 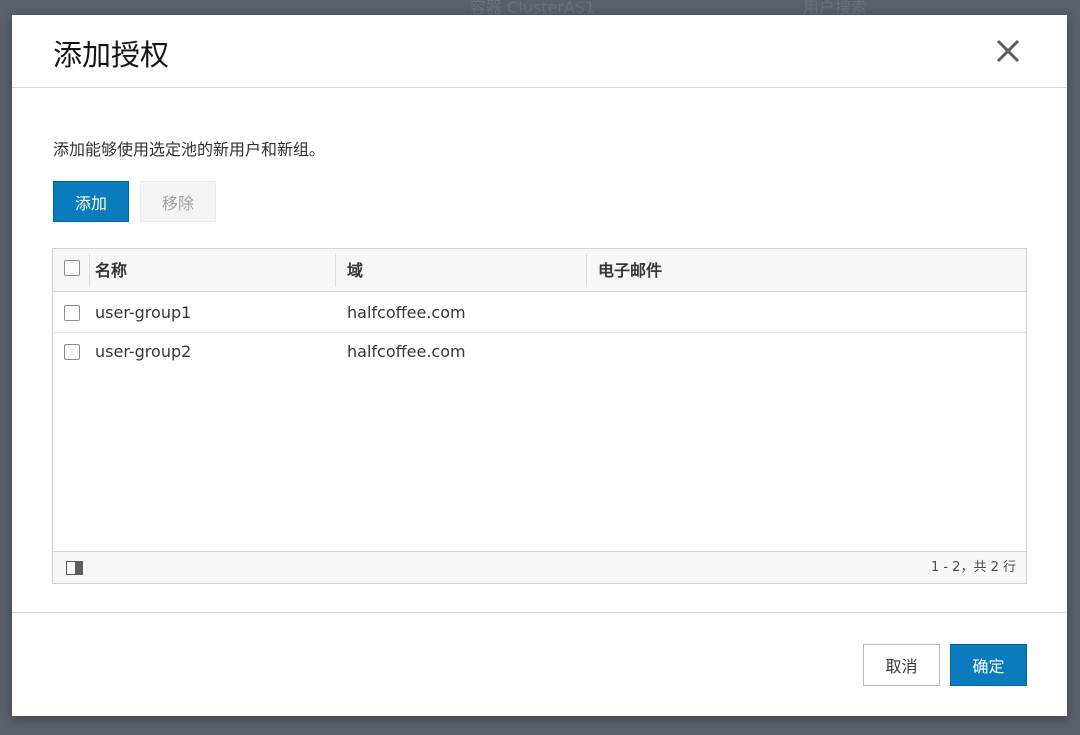 What do you see at coordinates (143, 351) in the screenshot?
I see `row-name: user-group2` at bounding box center [143, 351].